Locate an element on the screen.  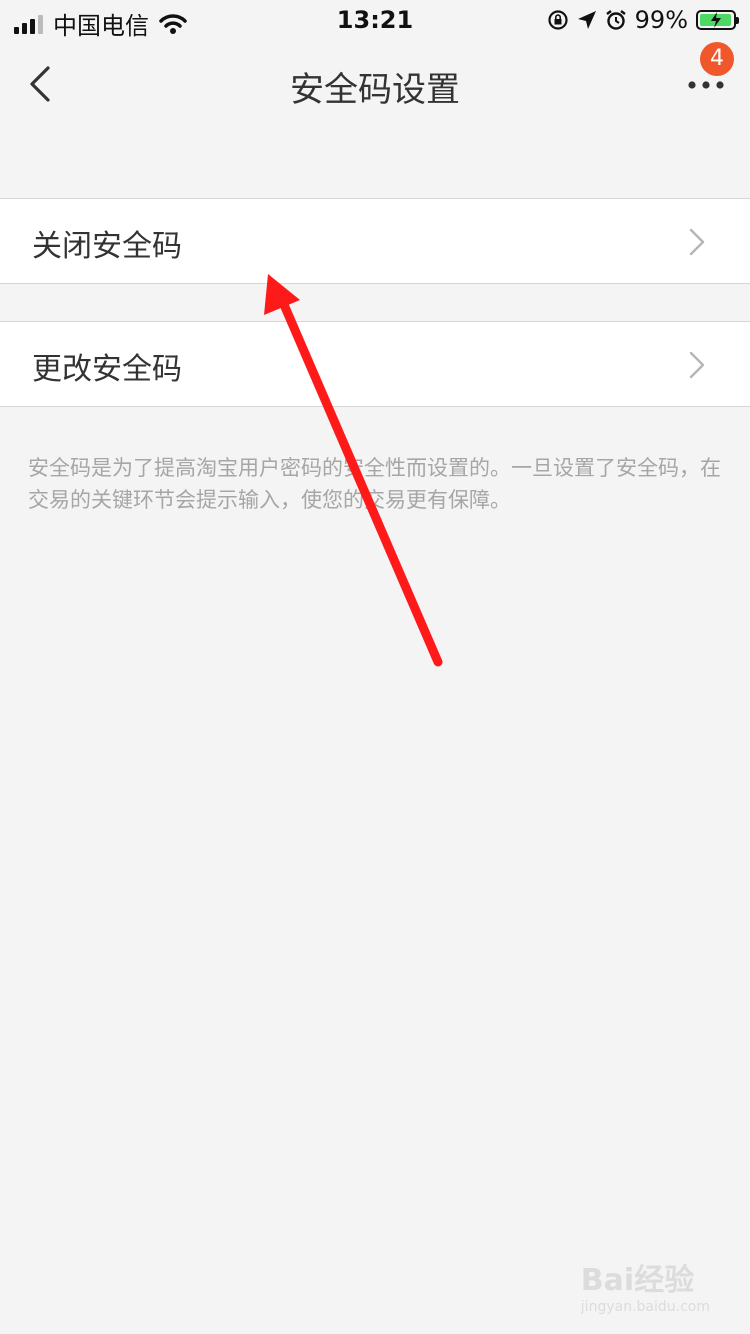
menu-item-label: 关闭安全码 is located at coordinates (107, 246).